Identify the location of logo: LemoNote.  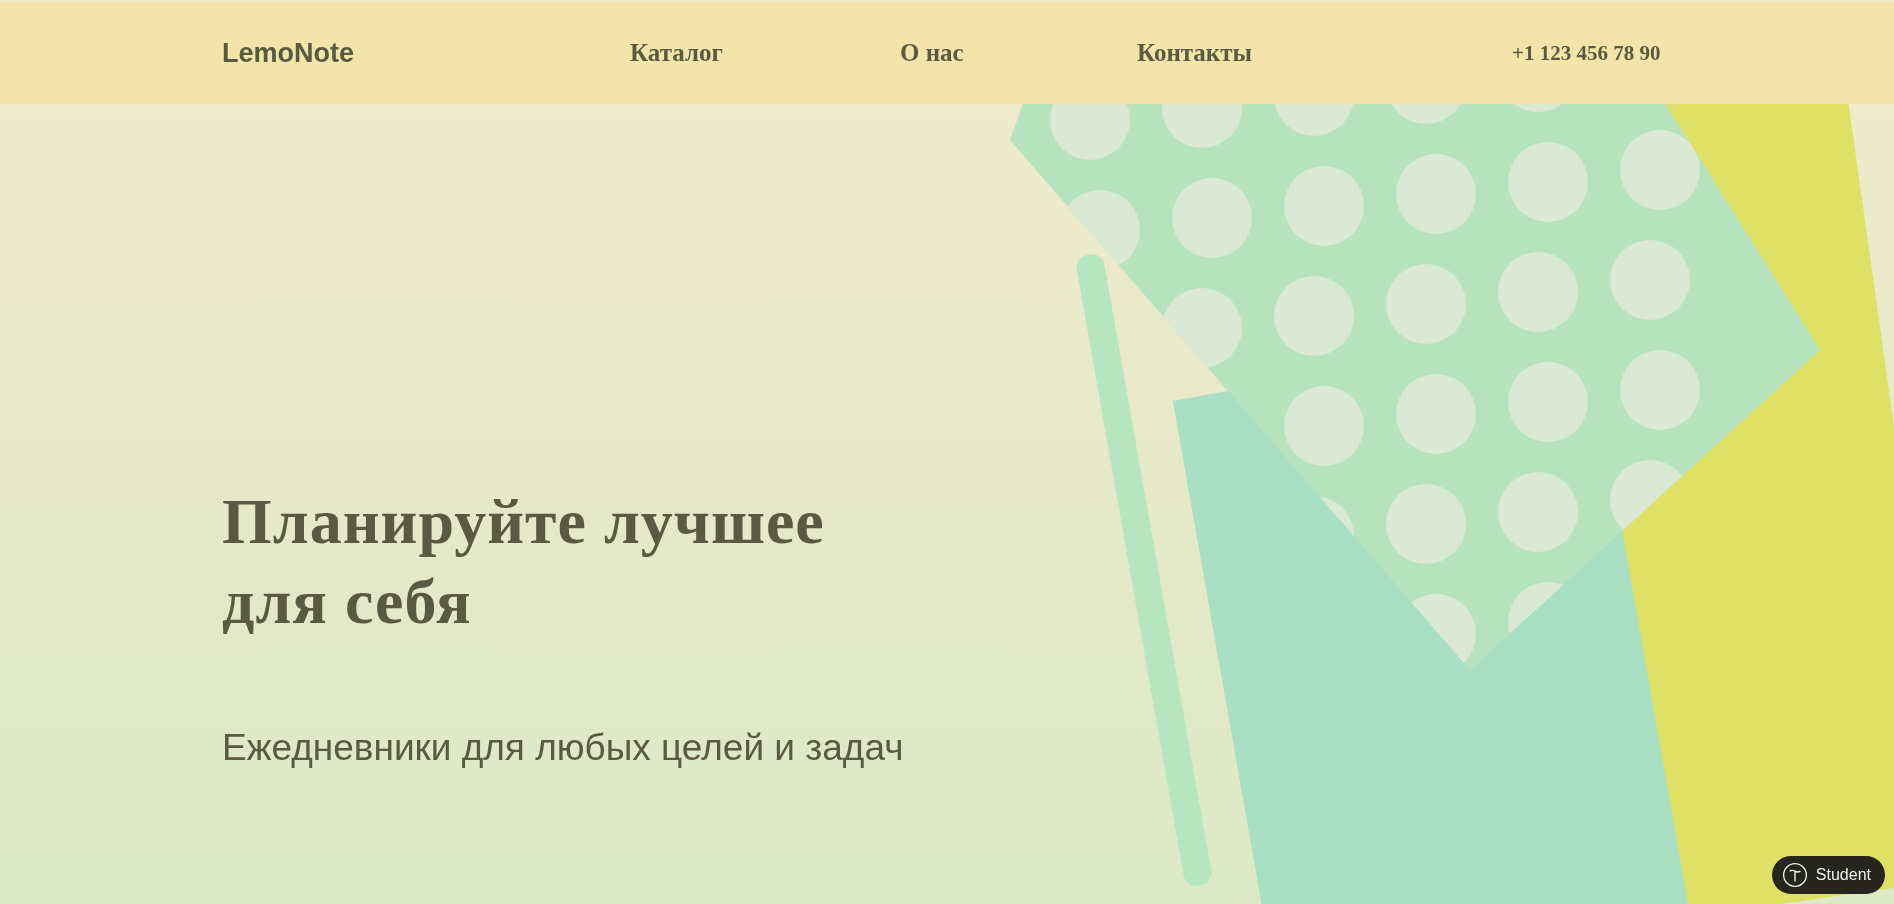
(426, 53).